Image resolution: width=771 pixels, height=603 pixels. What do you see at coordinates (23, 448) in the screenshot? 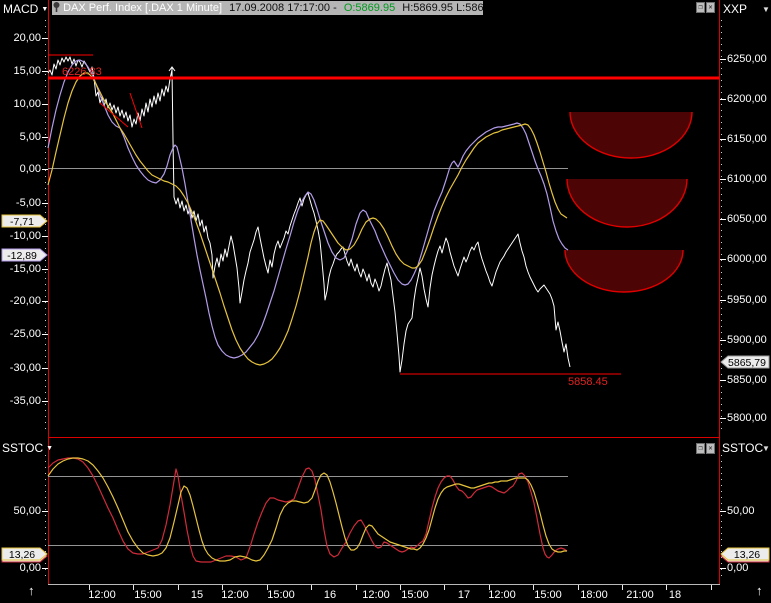
I see `sstoc-selector-label: SSTOC` at bounding box center [23, 448].